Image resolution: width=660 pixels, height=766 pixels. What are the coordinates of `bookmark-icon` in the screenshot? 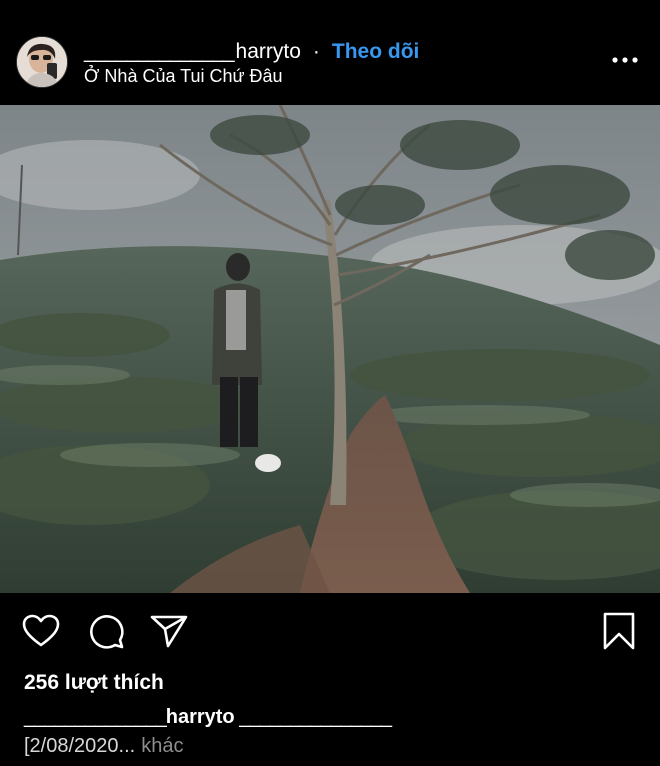 It's located at (619, 631).